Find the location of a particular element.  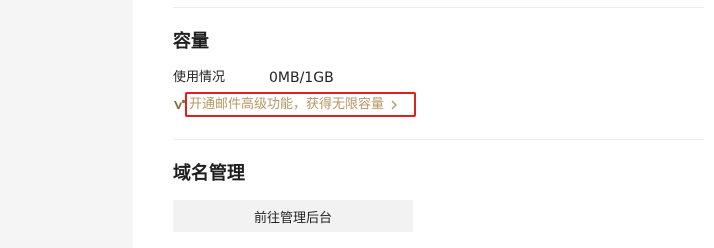

usage-label: 使用情况 is located at coordinates (199, 77).